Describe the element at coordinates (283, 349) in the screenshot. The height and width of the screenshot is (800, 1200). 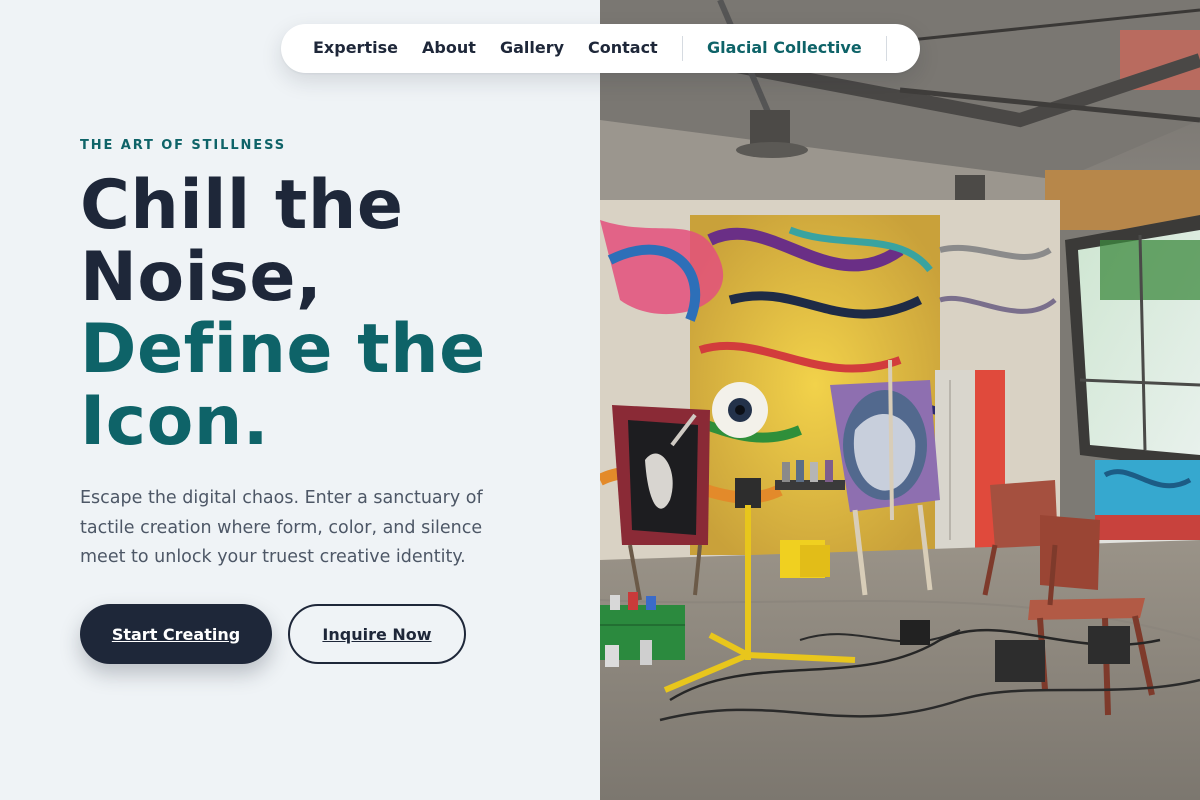
I see `headline-accent-line: Define the` at that location.